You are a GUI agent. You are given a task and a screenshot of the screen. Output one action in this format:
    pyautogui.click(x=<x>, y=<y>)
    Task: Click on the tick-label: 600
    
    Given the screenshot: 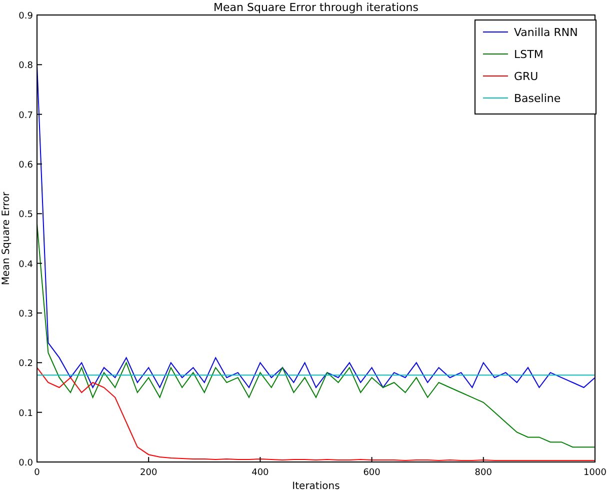 What is the action you would take?
    pyautogui.click(x=371, y=473)
    